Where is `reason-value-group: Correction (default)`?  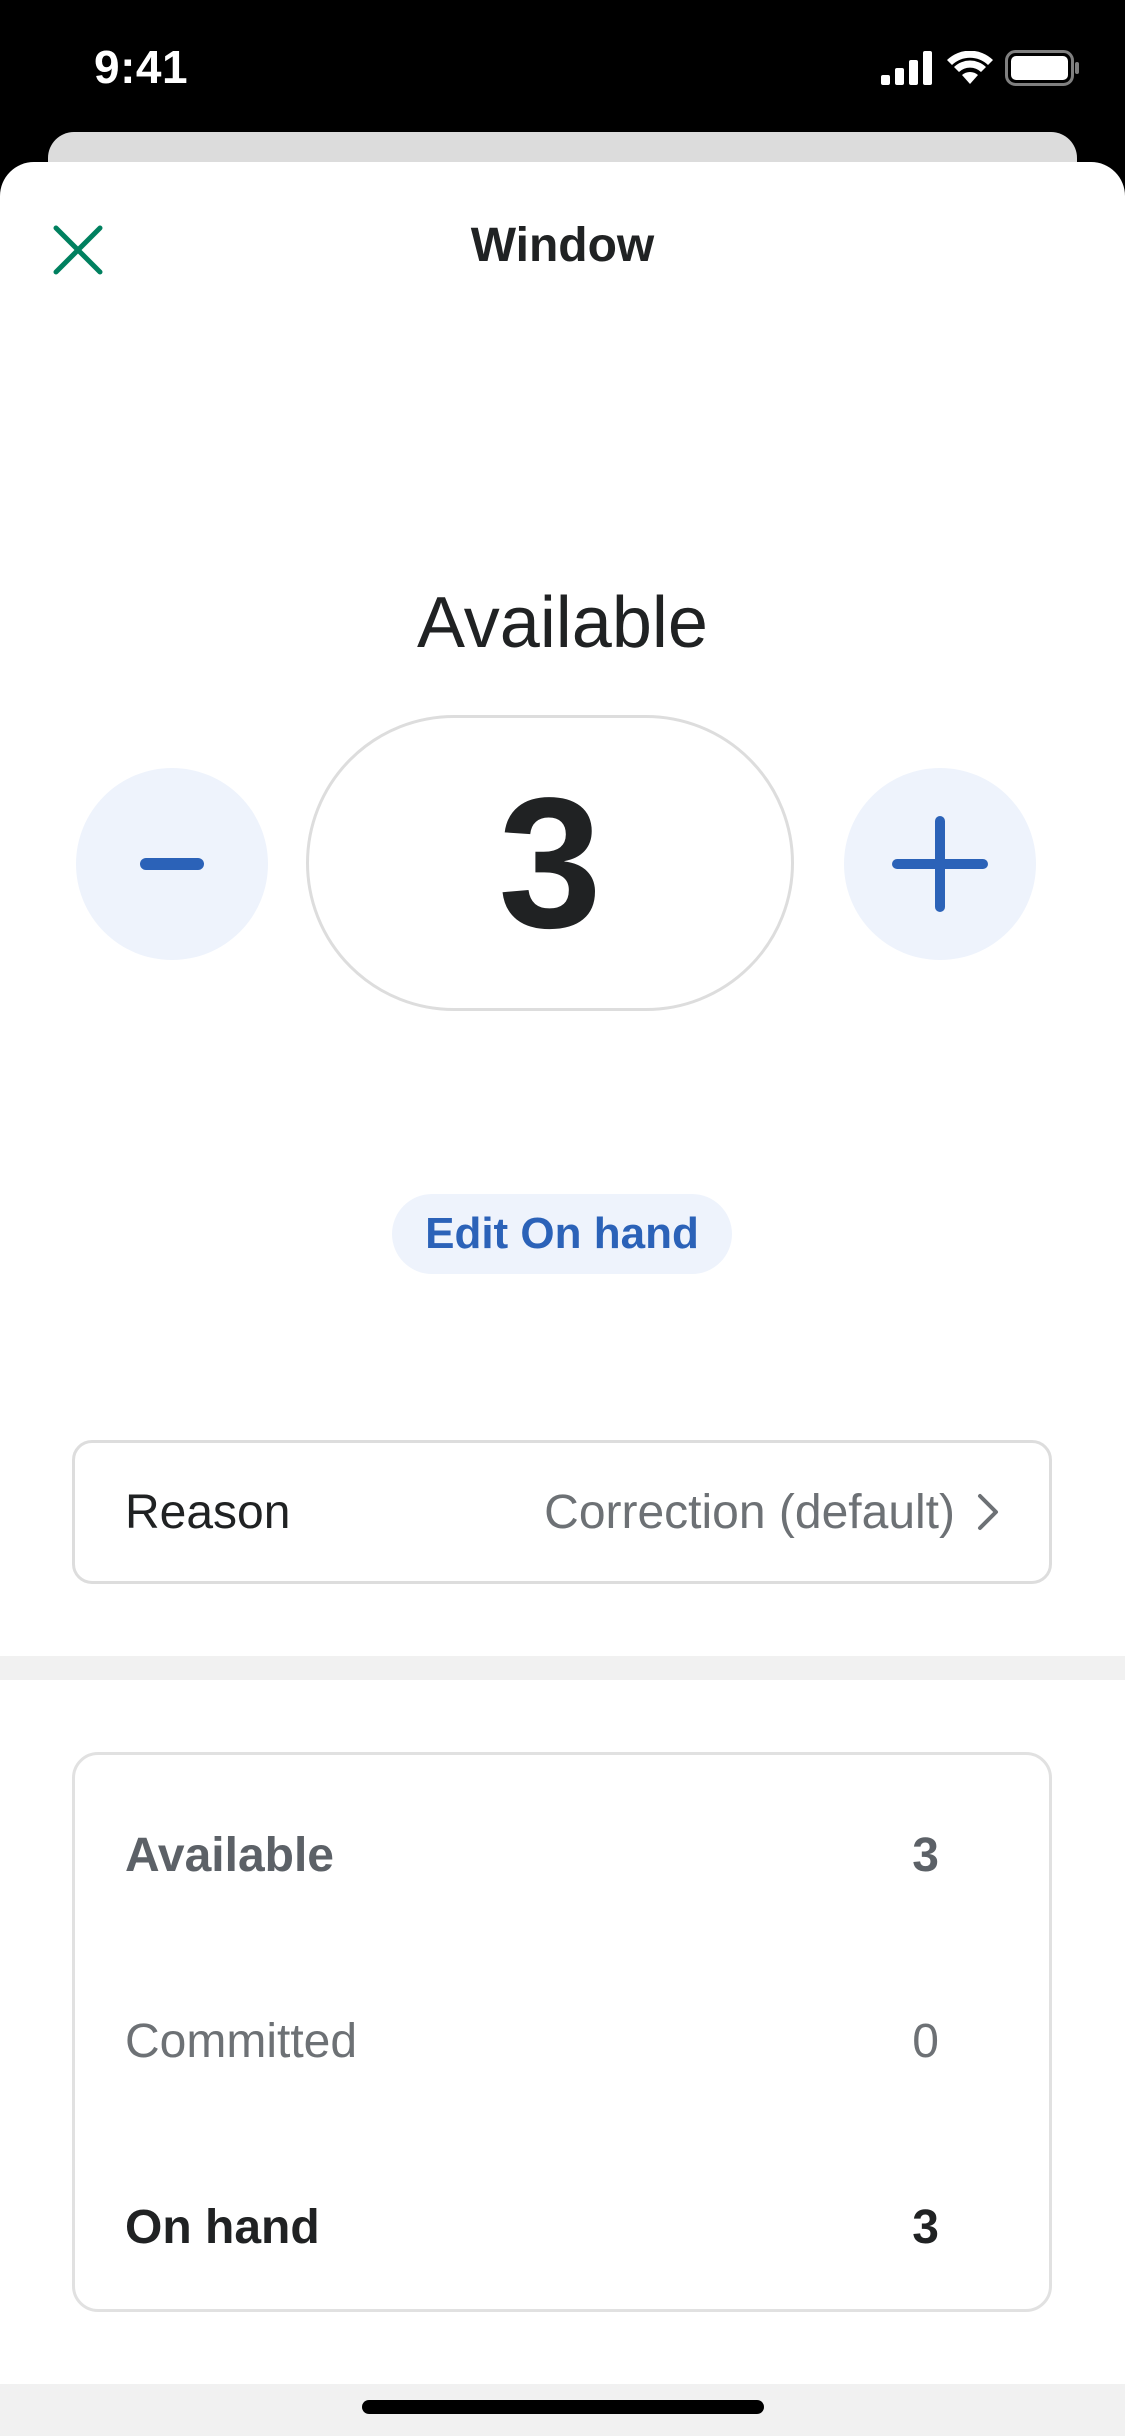
reason-value-group: Correction (default) is located at coordinates (771, 1512).